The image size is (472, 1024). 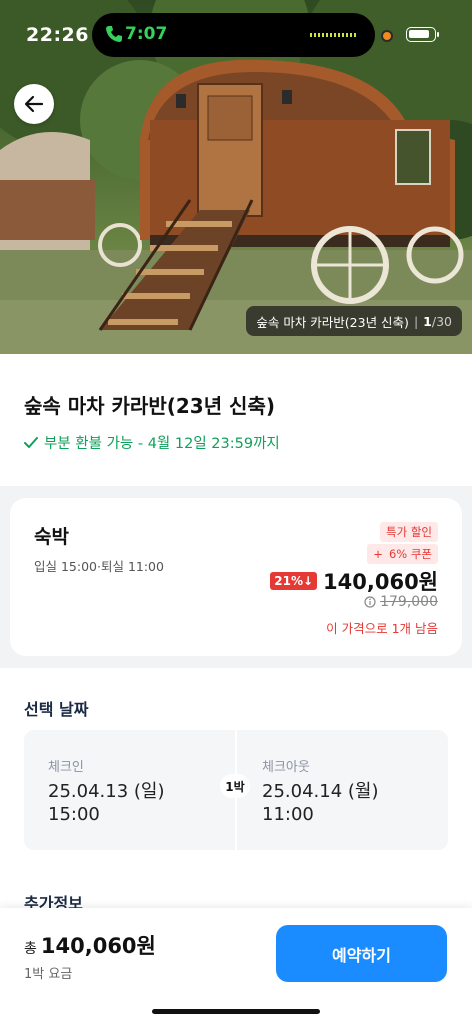 I want to click on coupon-plus: +, so click(x=378, y=554).